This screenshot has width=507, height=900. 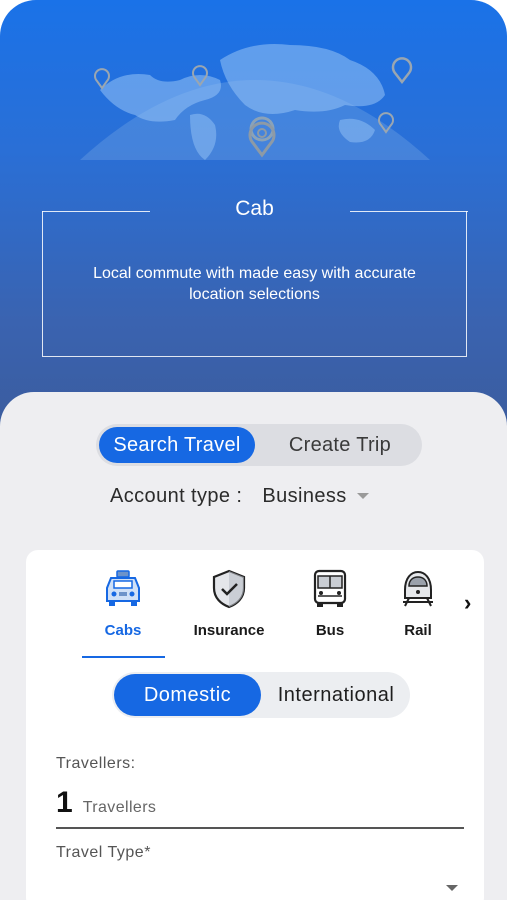 What do you see at coordinates (255, 102) in the screenshot?
I see `world-map-icon` at bounding box center [255, 102].